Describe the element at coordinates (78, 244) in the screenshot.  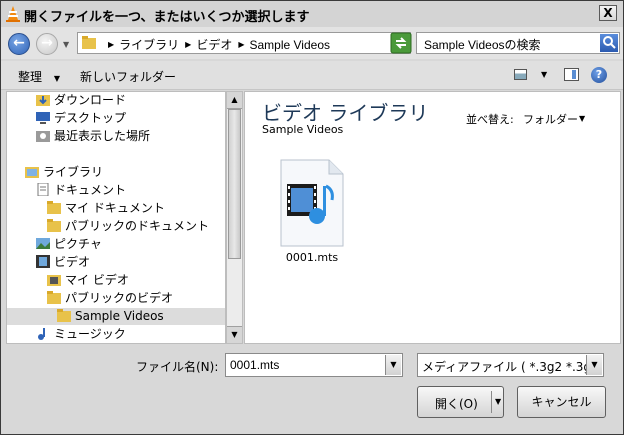
I see `tree-item-label: ピクチャ` at that location.